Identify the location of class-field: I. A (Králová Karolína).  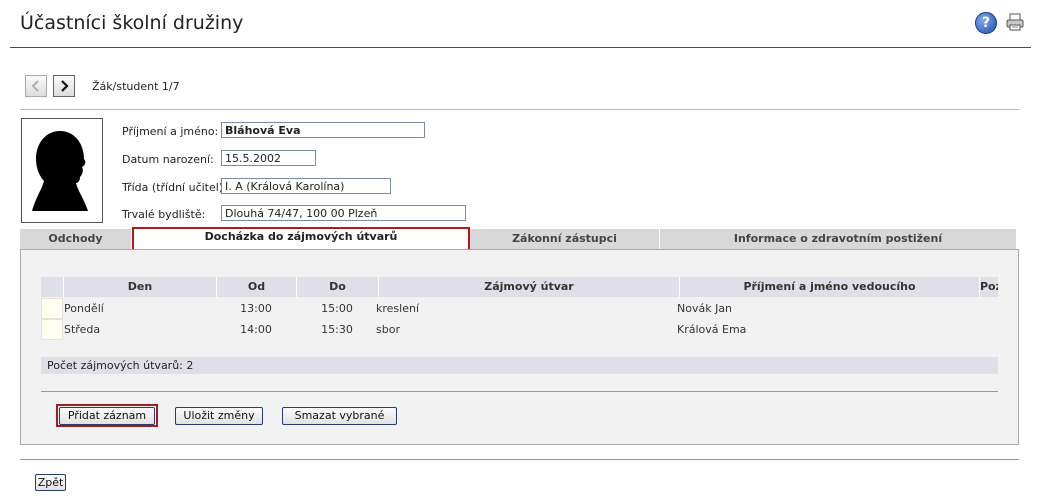
(306, 186).